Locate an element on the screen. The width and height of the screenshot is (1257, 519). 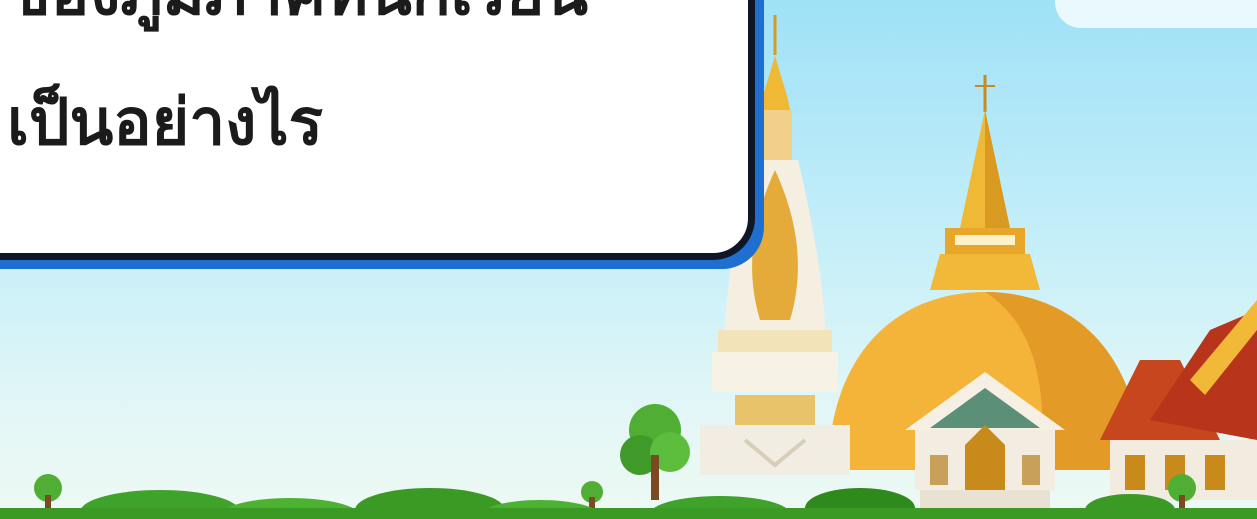
thai-temple-icon is located at coordinates (1178, 400).